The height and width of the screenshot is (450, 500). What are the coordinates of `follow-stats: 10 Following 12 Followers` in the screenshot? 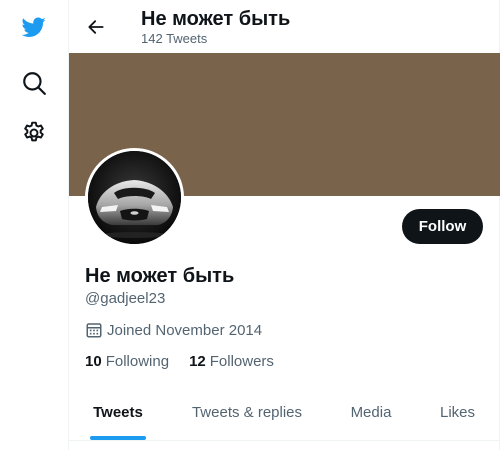 It's located at (189, 361).